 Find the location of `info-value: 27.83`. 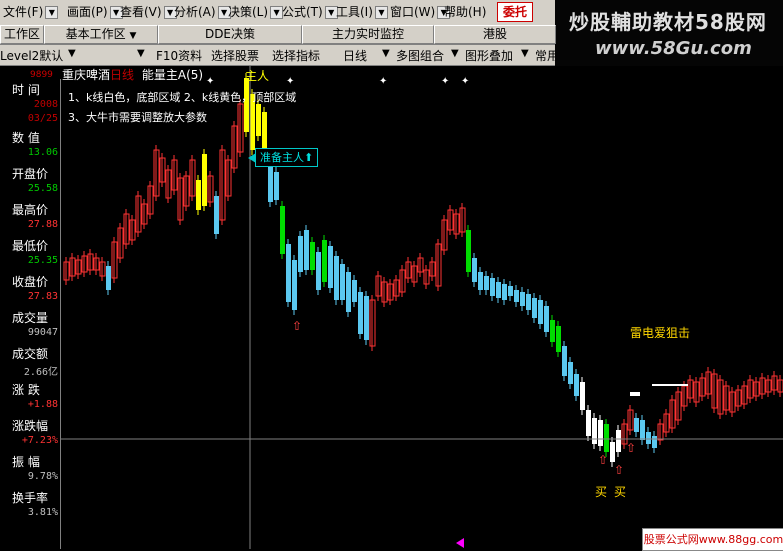

info-value: 27.83 is located at coordinates (42, 296).